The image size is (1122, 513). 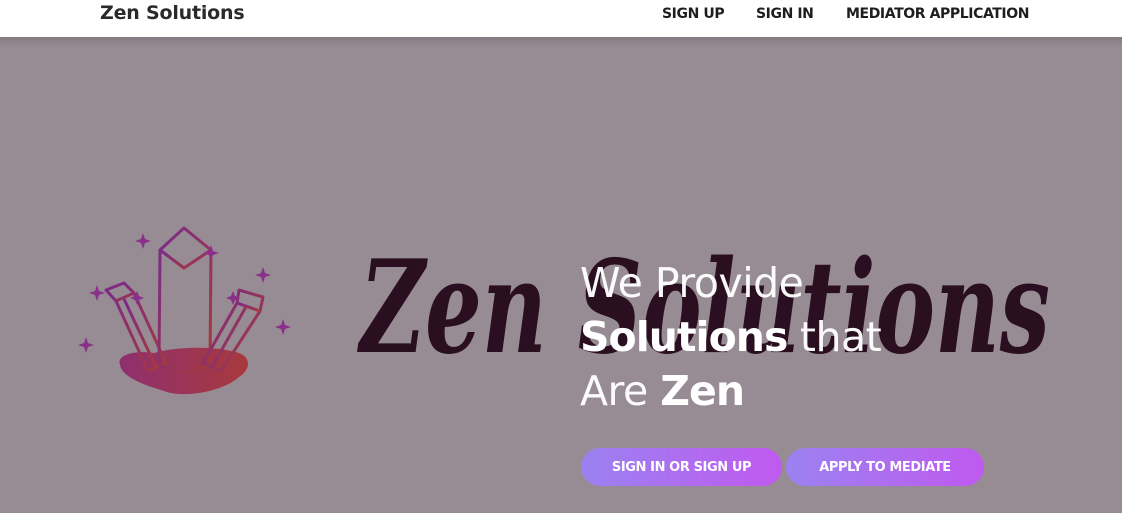 I want to click on tagline-that: that, so click(x=840, y=337).